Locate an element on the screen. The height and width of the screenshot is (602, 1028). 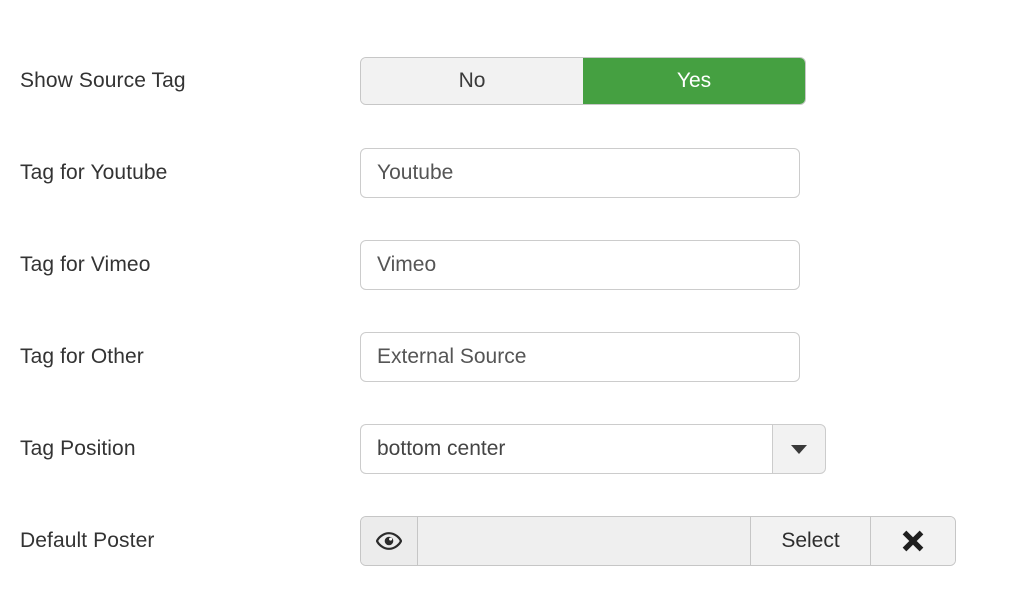
control-tag-other is located at coordinates (694, 357).